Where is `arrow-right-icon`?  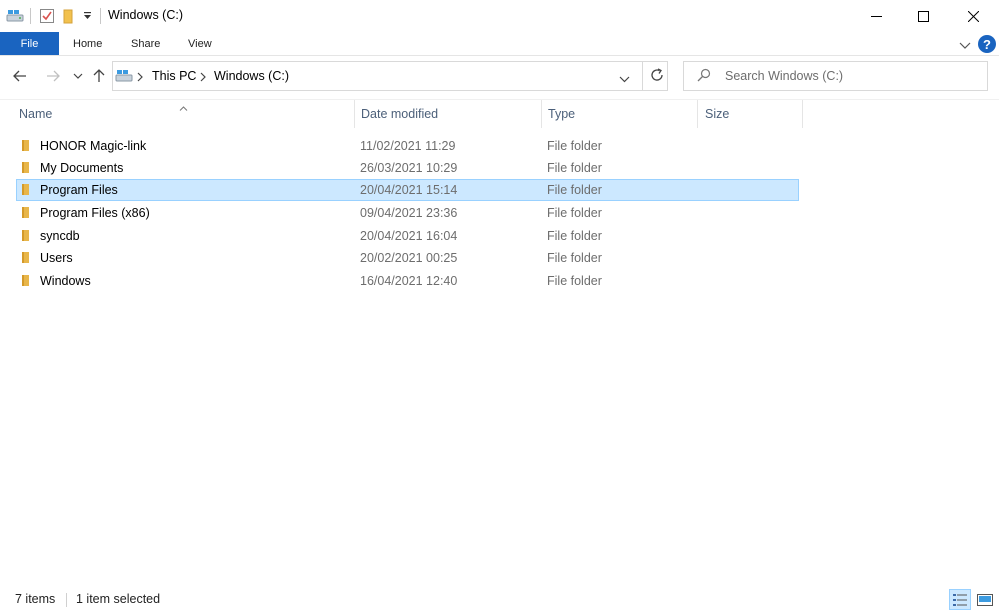
arrow-right-icon is located at coordinates (53, 76).